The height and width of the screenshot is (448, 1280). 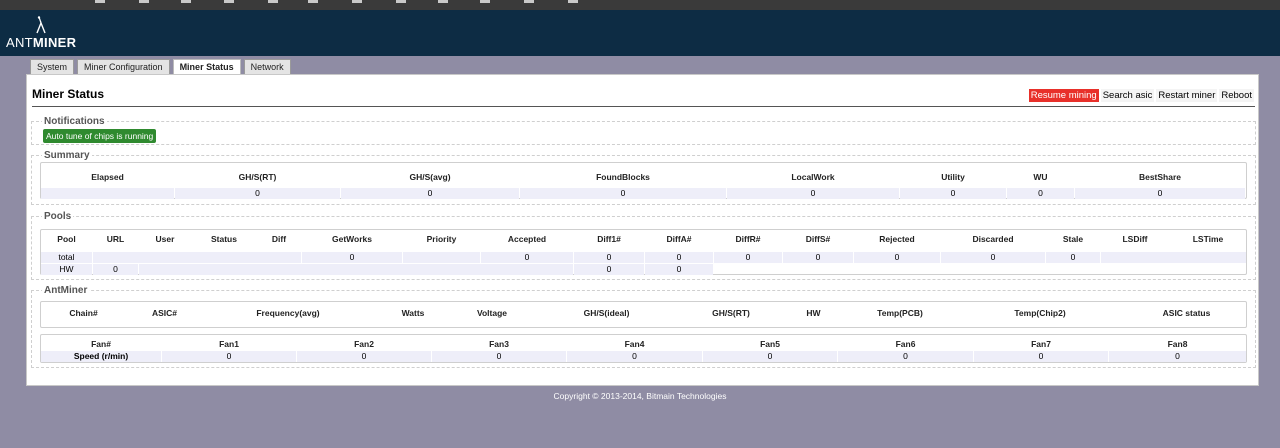 What do you see at coordinates (107, 177) in the screenshot?
I see `summary-col-elapsed: Elapsed` at bounding box center [107, 177].